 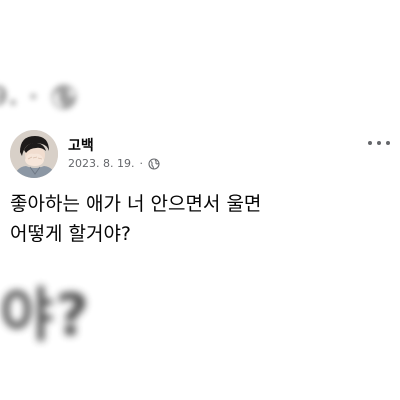 What do you see at coordinates (154, 163) in the screenshot?
I see `globe-icon` at bounding box center [154, 163].